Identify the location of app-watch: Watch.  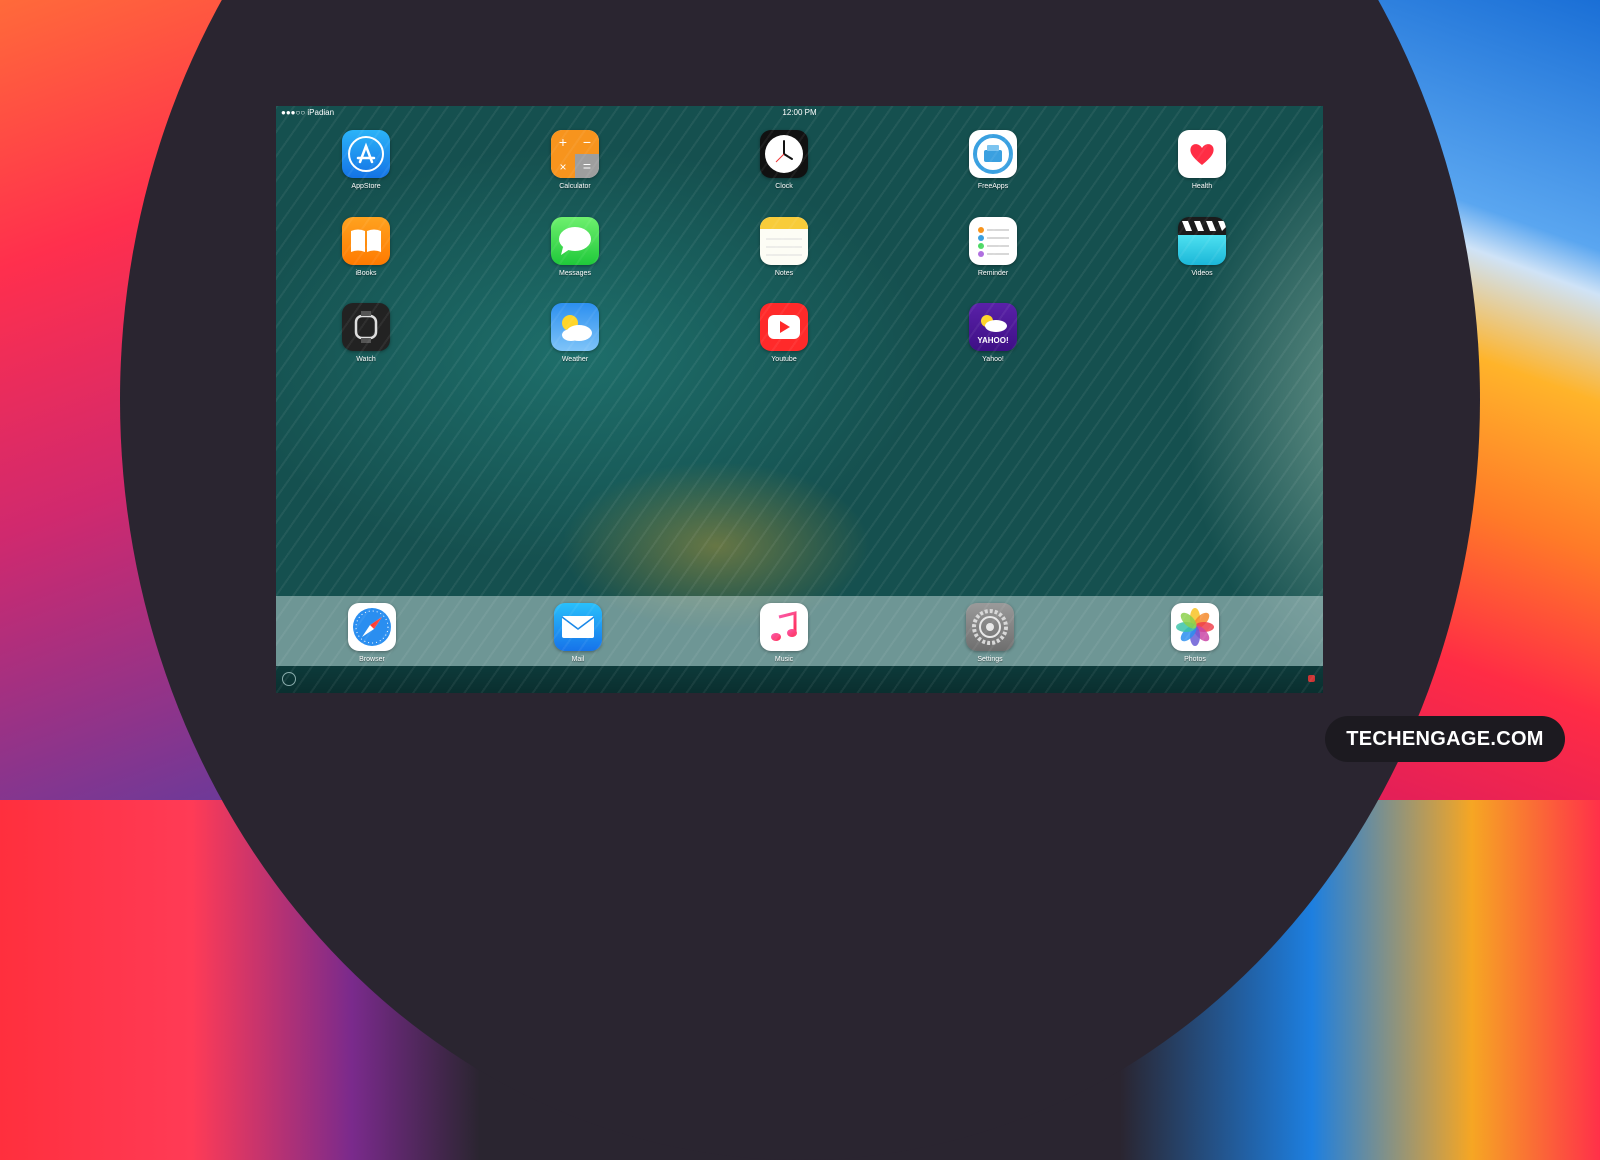
(366, 333).